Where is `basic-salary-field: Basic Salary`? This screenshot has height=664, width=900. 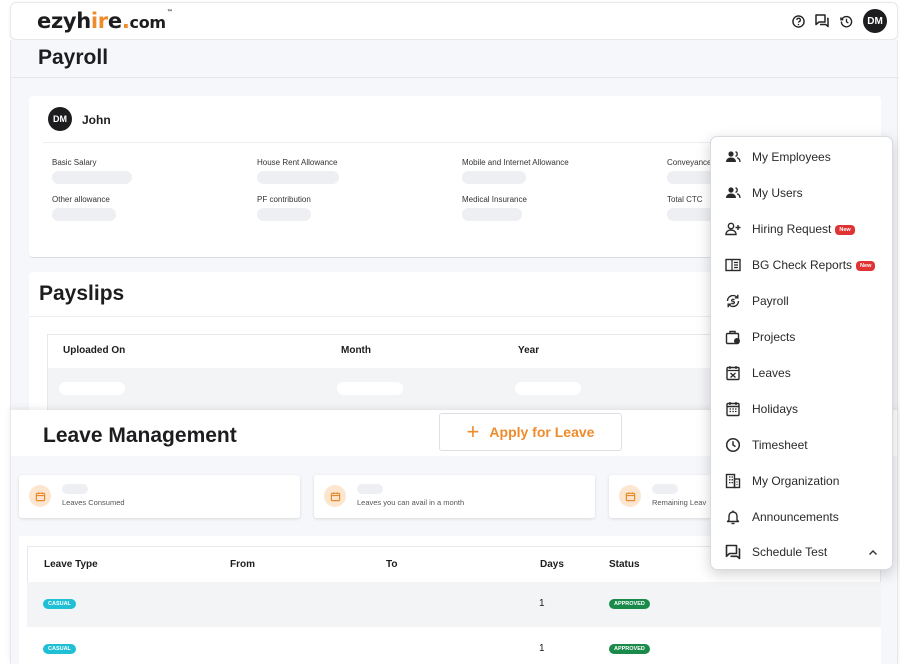
basic-salary-field: Basic Salary is located at coordinates (92, 171).